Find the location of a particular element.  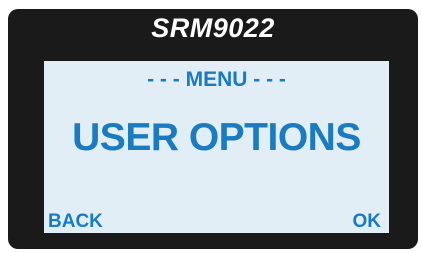

back-softkey: BACK is located at coordinates (75, 222).